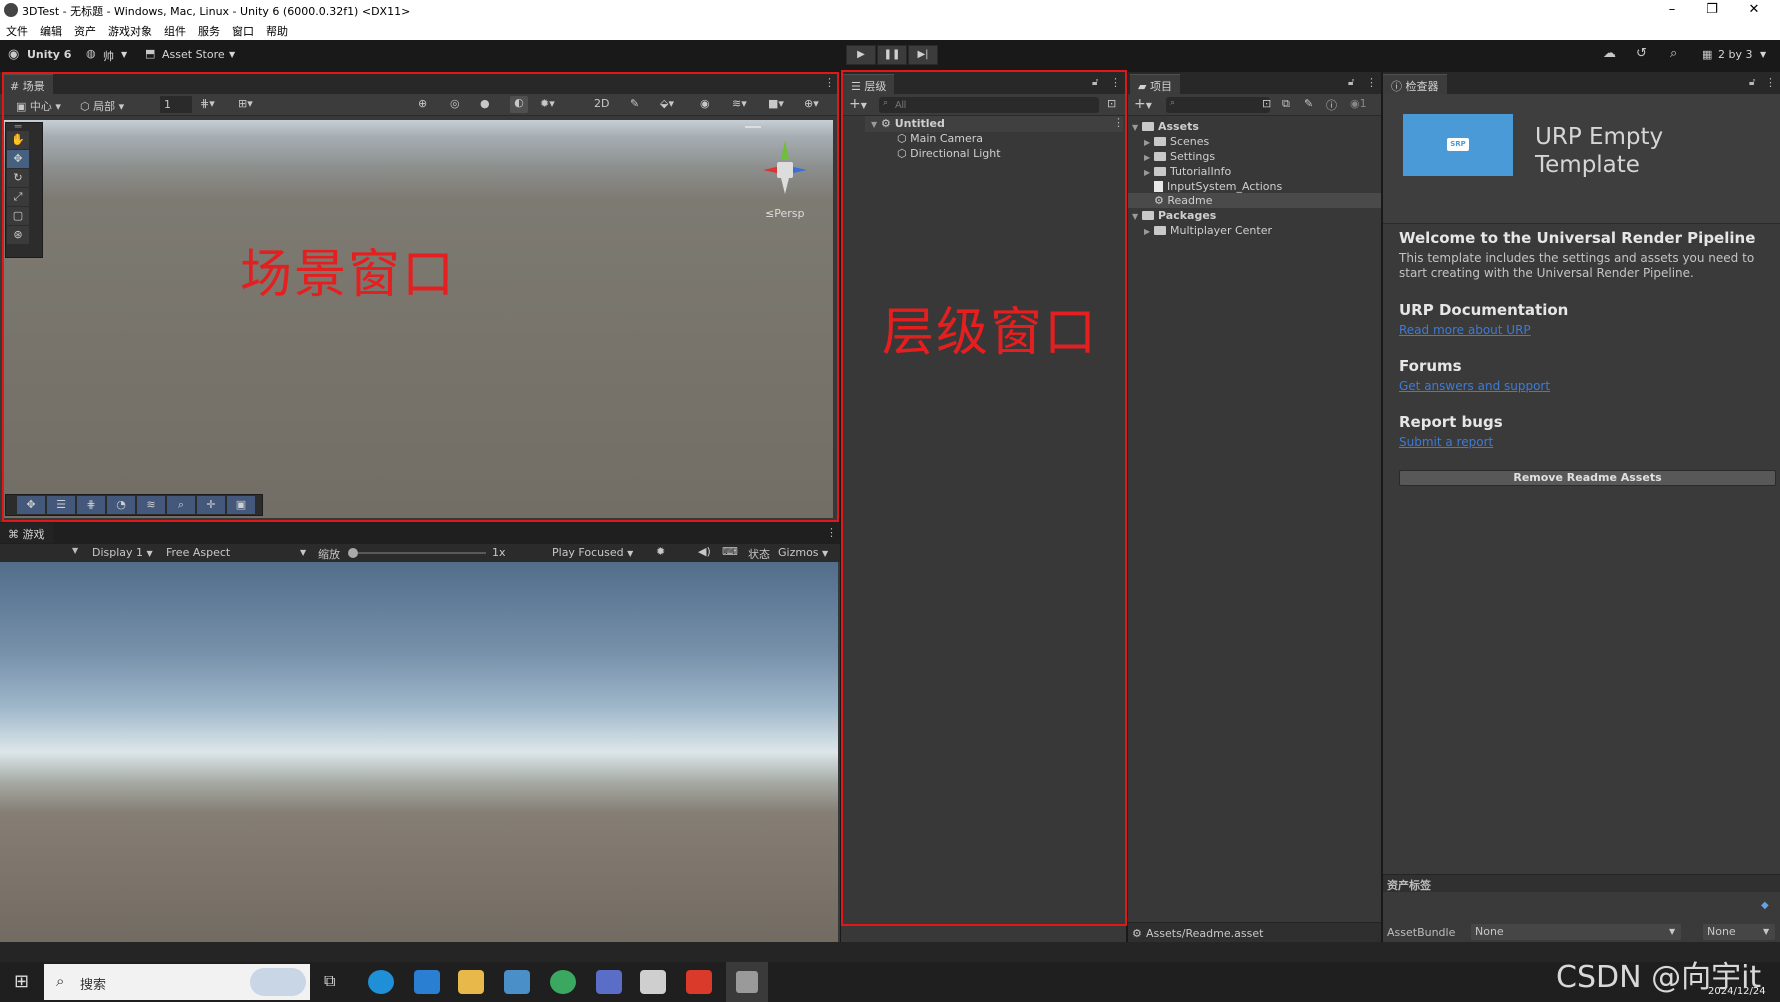  Describe the element at coordinates (209, 30) in the screenshot. I see `menu-services: 服务` at that location.